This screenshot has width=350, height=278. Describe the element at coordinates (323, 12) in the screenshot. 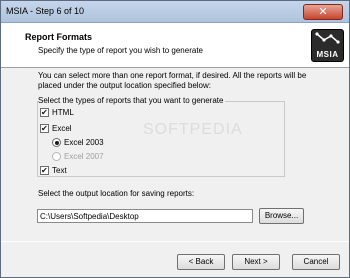

I see `close-button: ✕` at that location.